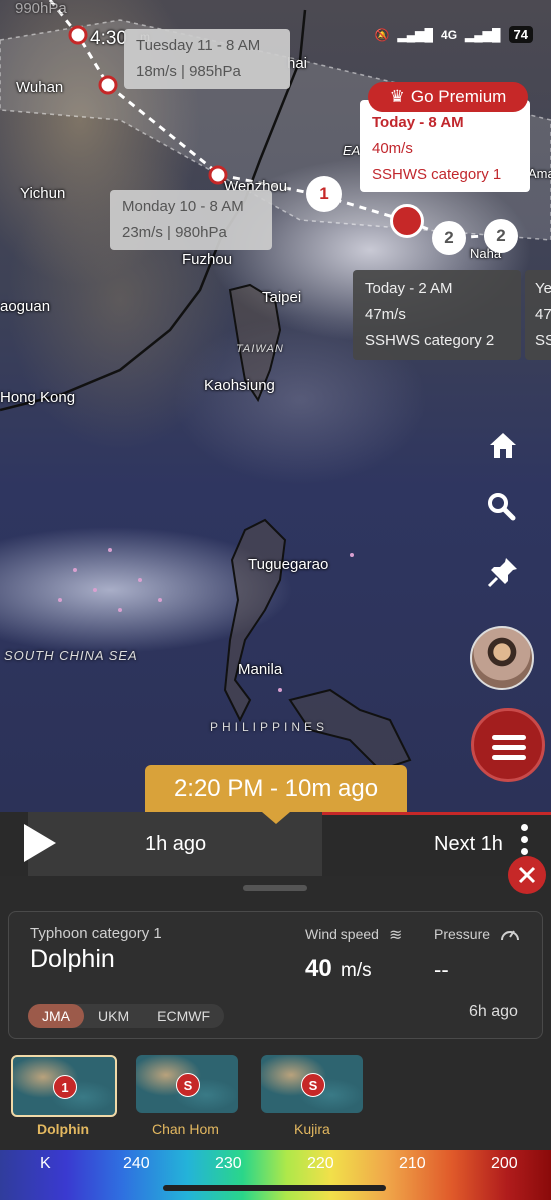  Describe the element at coordinates (191, 220) in the screenshot. I see `tooltip-monday: Monday 10 - 8 AM 23m/s | 980hPa` at that location.